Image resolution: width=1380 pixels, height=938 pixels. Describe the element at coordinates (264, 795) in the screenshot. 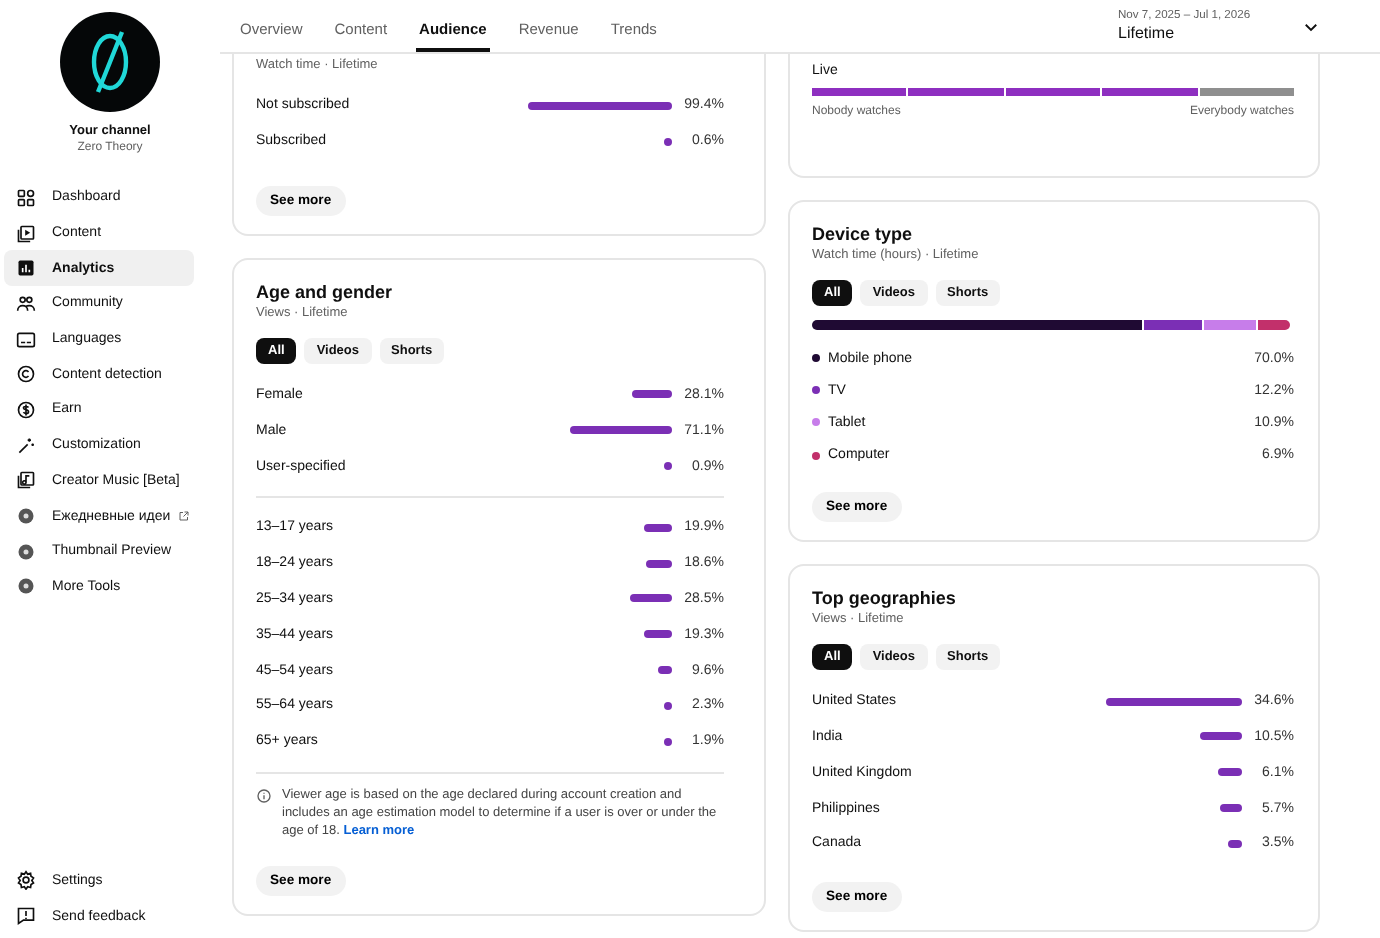

I see `info-icon` at that location.